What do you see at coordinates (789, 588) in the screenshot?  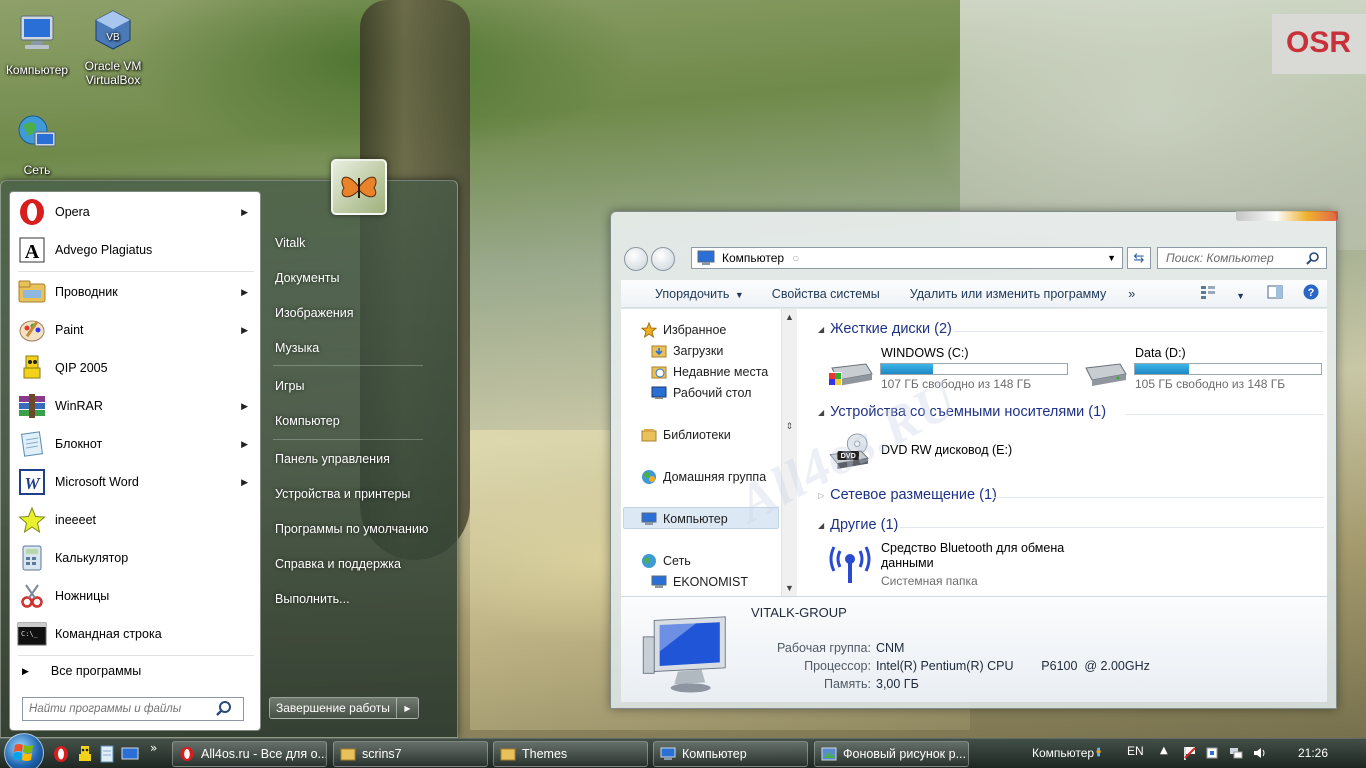 I see `scroll-down-icon: ▼` at bounding box center [789, 588].